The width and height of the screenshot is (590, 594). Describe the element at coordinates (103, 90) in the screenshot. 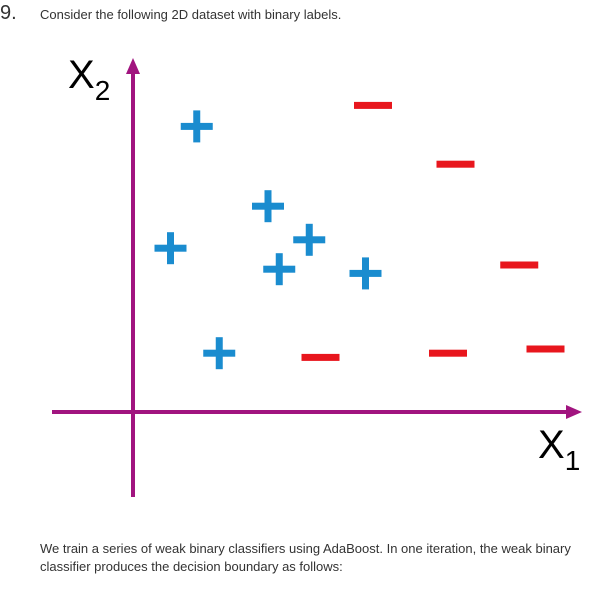

I see `y-axis-label-subscript: 2` at that location.